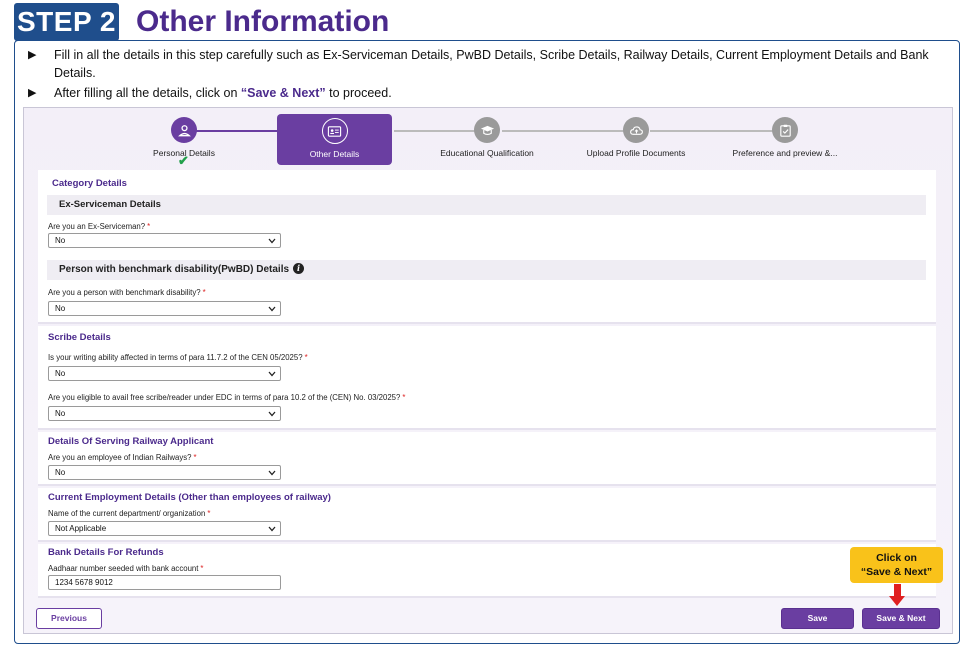 The width and height of the screenshot is (980, 653). What do you see at coordinates (122, 457) in the screenshot?
I see `railway-label: Are you an employee of Indian Railways? *` at bounding box center [122, 457].